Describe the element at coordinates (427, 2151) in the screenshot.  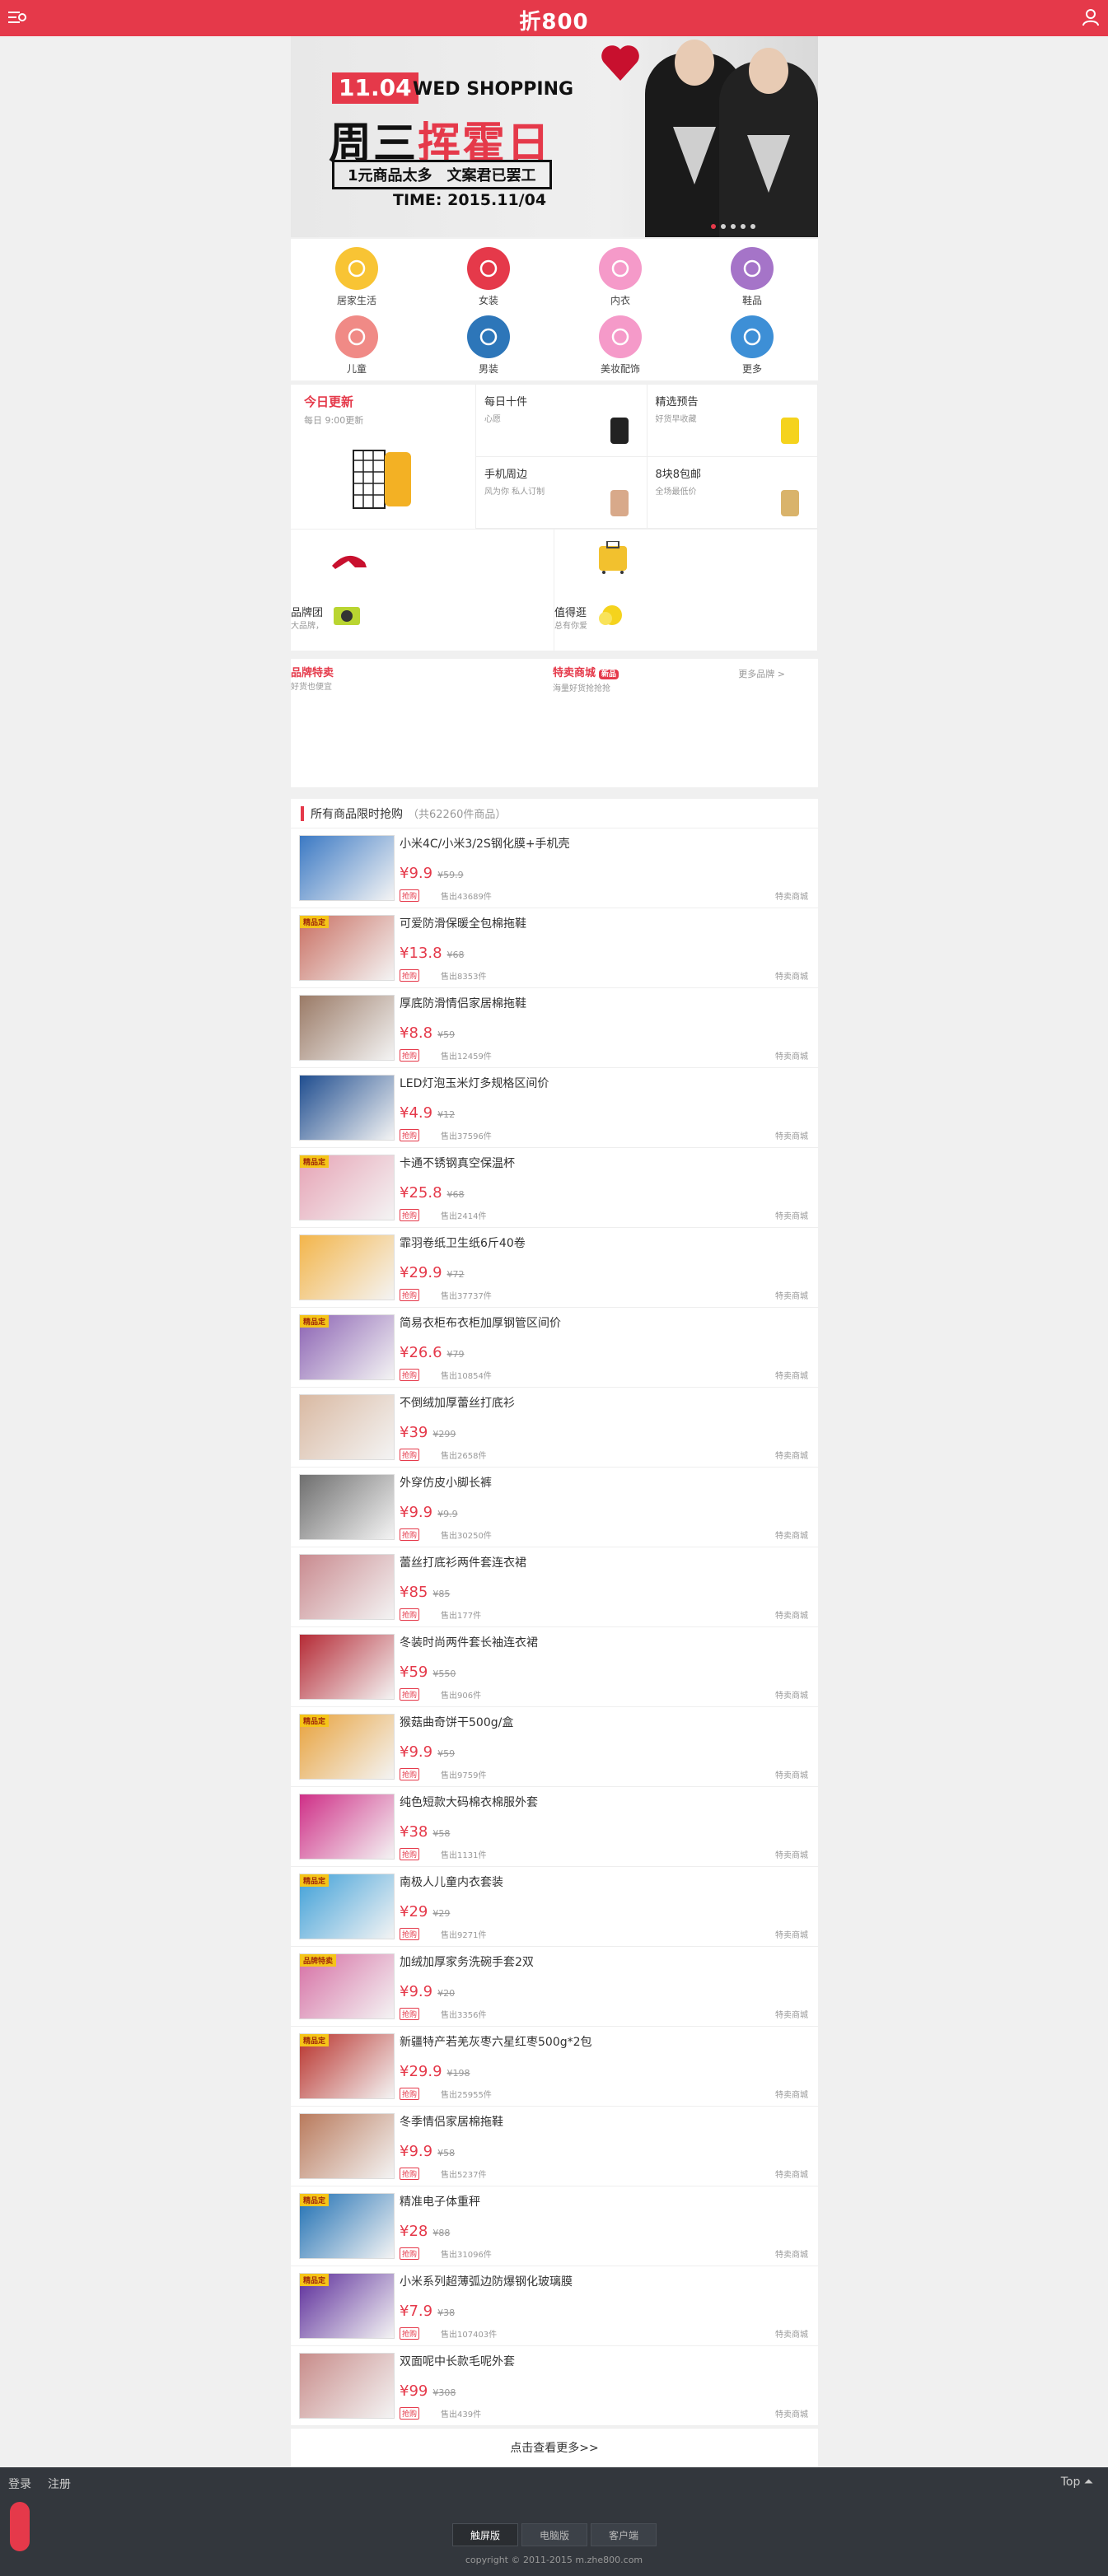
I see `product-price: ¥9.9 ¥58` at that location.